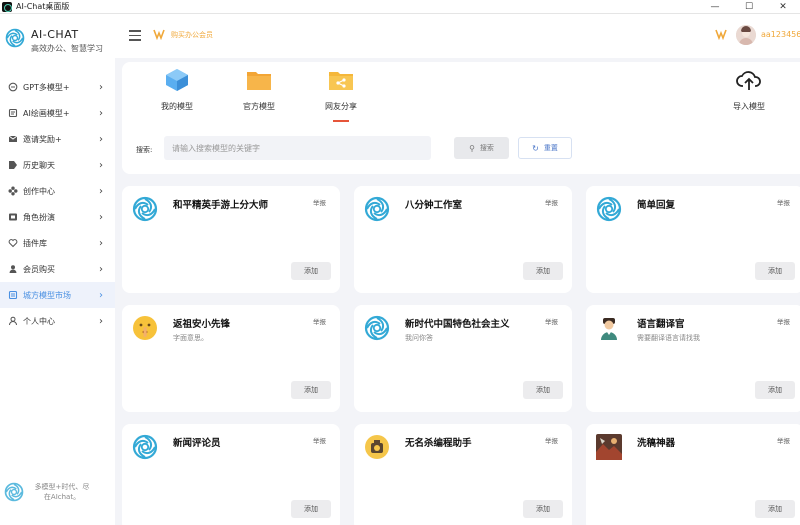 The width and height of the screenshot is (800, 525). I want to click on top-header: 购买办公会员 aa123456, so click(457, 36).